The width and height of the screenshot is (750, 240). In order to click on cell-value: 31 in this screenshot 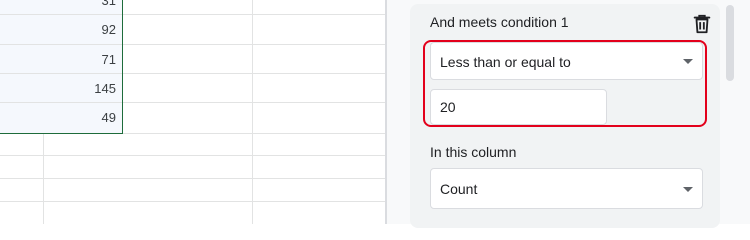, I will do `click(79, 7)`.